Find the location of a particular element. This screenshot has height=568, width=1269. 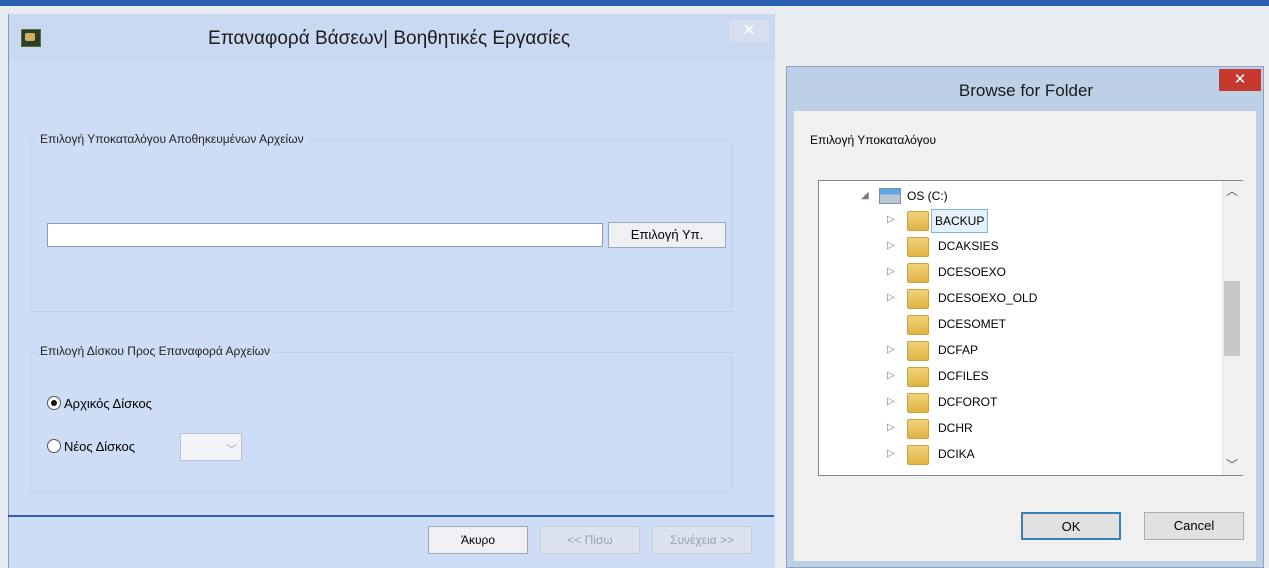

folder-label: BACKUP is located at coordinates (960, 221).